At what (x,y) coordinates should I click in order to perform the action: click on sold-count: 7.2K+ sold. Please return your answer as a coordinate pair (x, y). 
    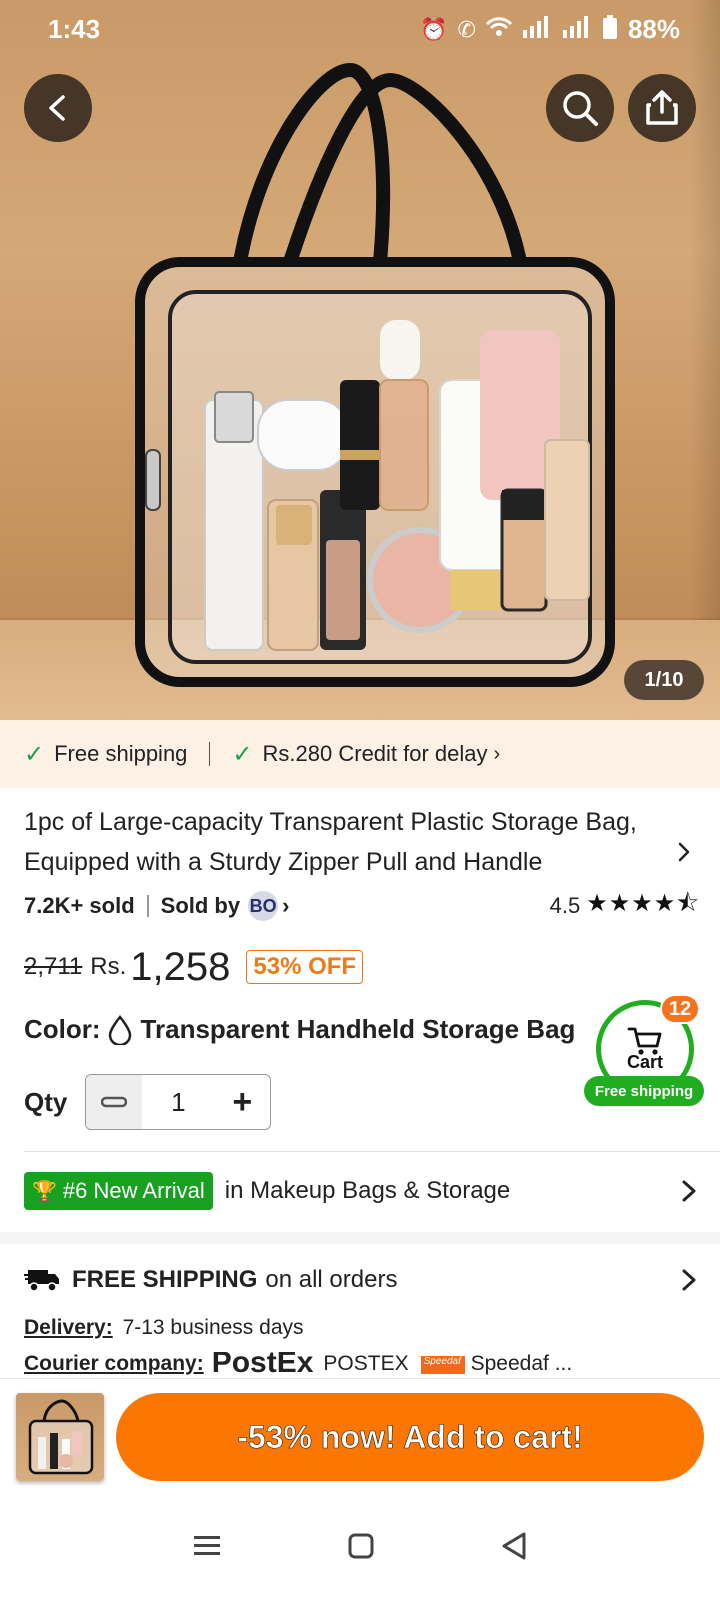
    Looking at the image, I should click on (79, 905).